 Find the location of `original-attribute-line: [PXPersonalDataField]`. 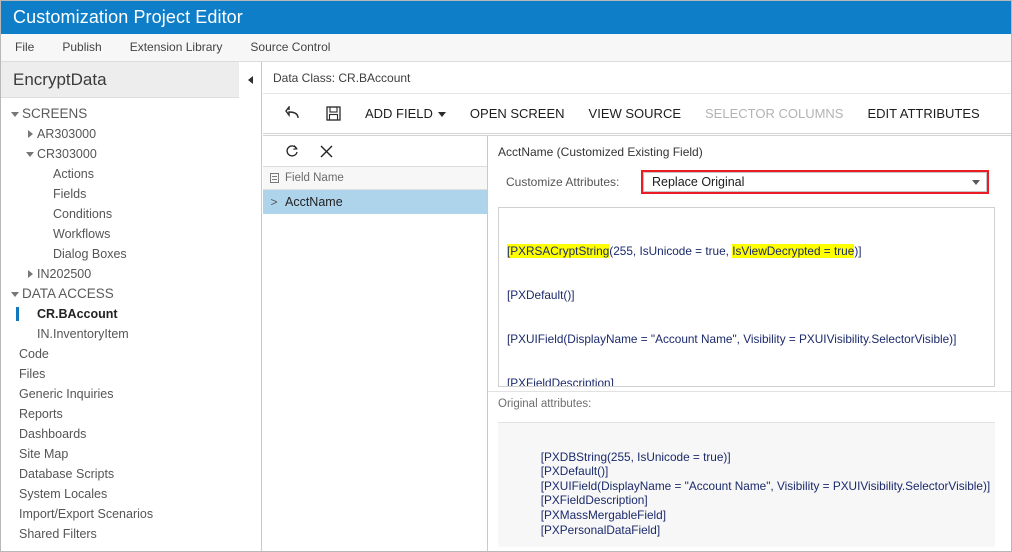

original-attribute-line: [PXPersonalDataField] is located at coordinates (600, 529).